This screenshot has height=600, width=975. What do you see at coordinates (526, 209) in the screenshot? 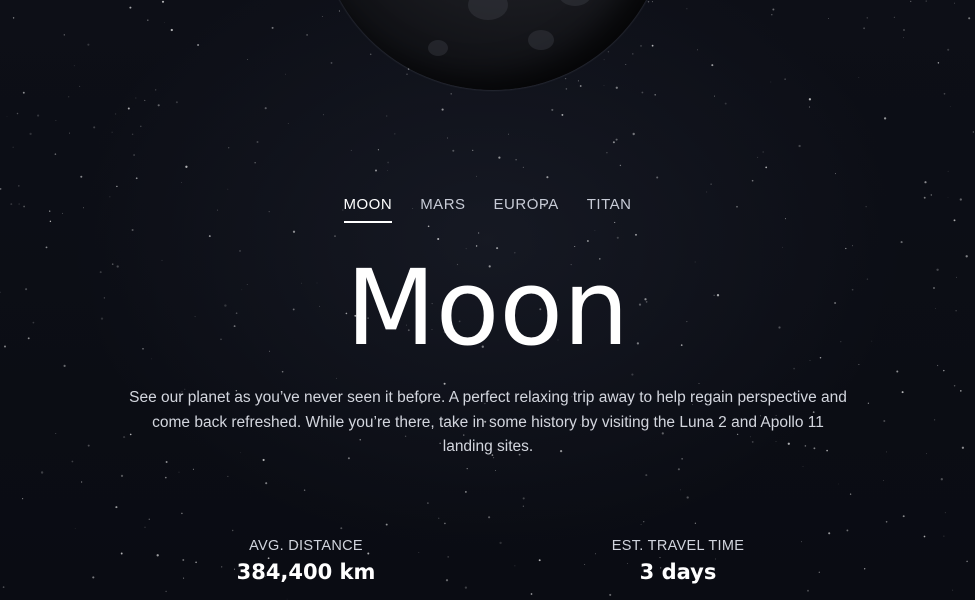
I see `tab-europa: EUROPA` at bounding box center [526, 209].